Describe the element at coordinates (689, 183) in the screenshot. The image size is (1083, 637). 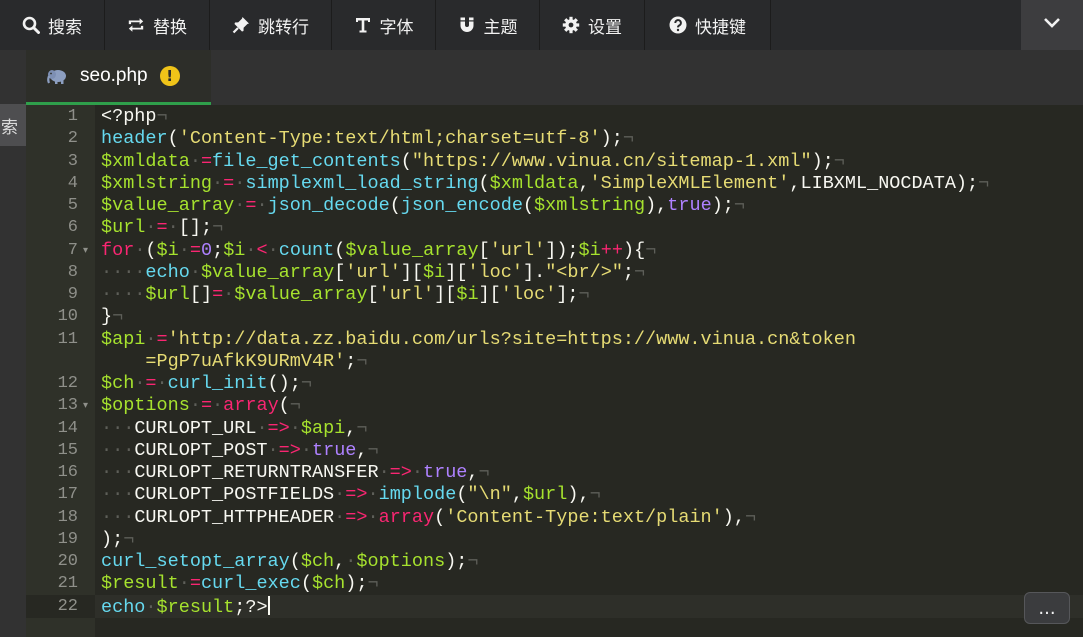
I see `code-token: 'SimpleXMLElement'` at that location.